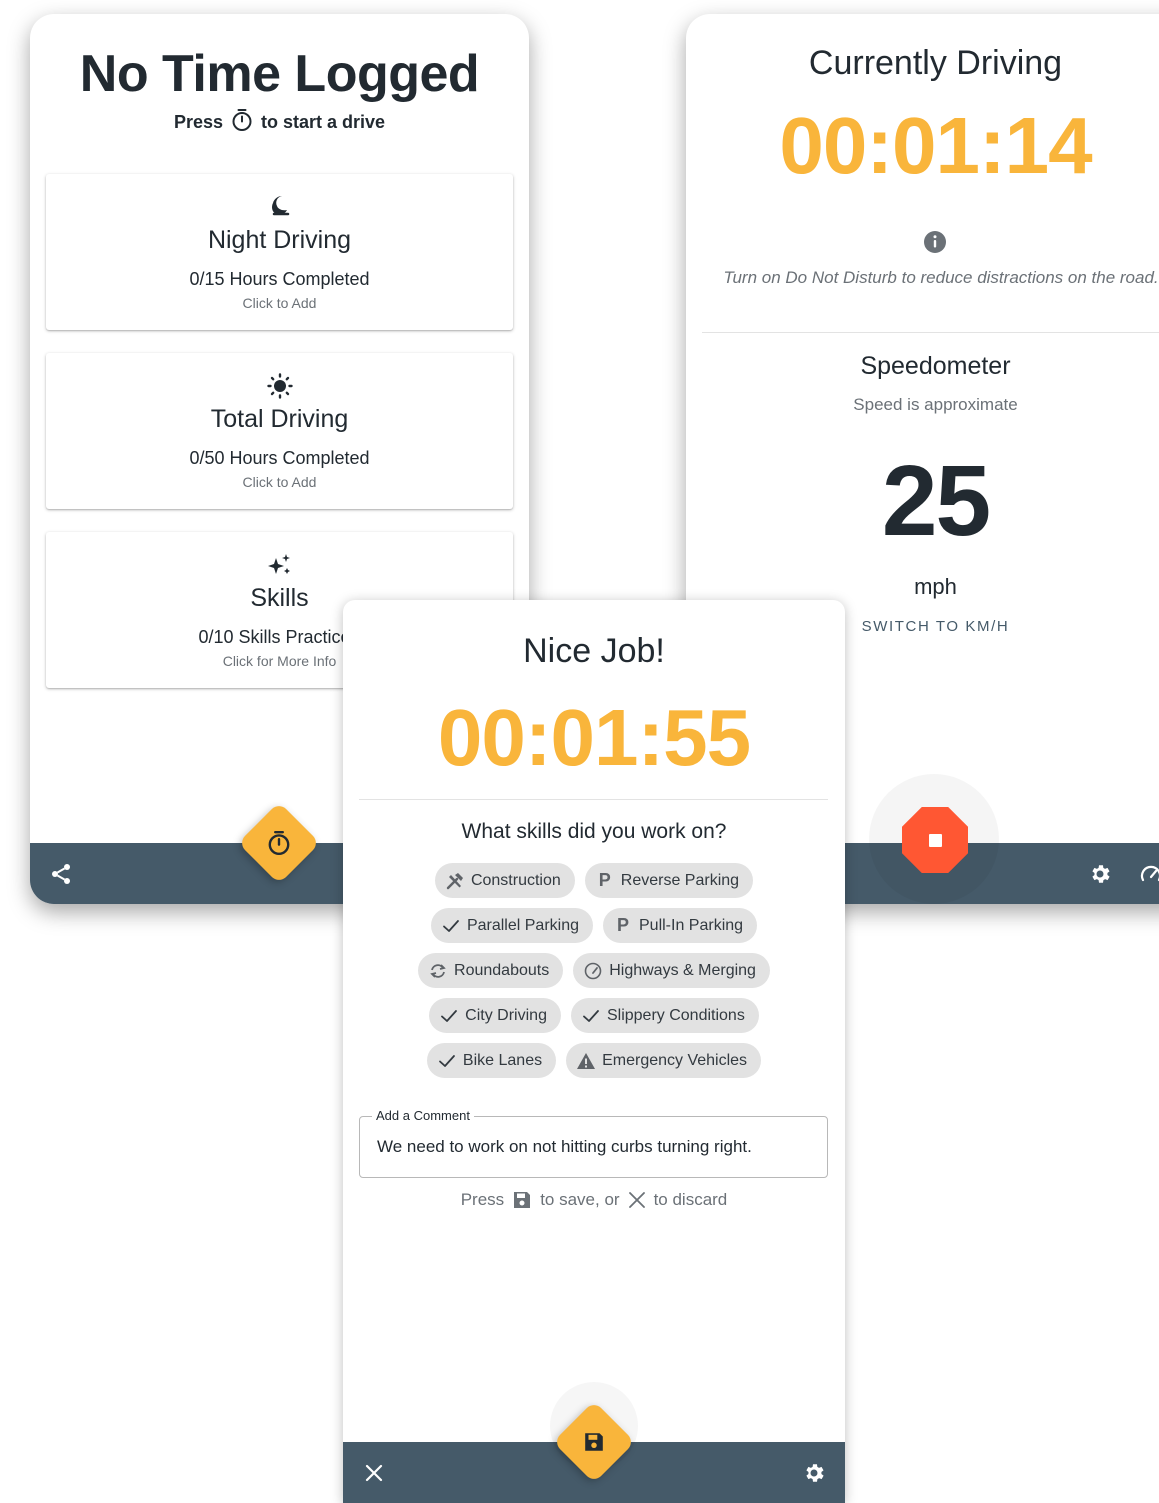 This screenshot has width=1159, height=1503. Describe the element at coordinates (675, 1015) in the screenshot. I see `chip-label: Slippery Conditions` at that location.